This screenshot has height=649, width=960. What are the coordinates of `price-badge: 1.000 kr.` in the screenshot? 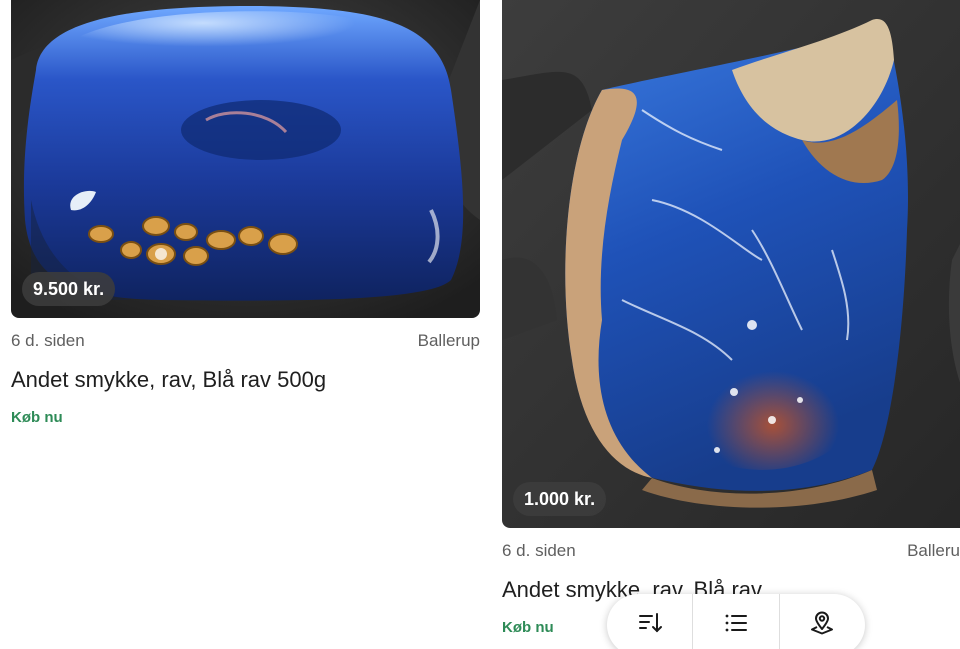 It's located at (560, 499).